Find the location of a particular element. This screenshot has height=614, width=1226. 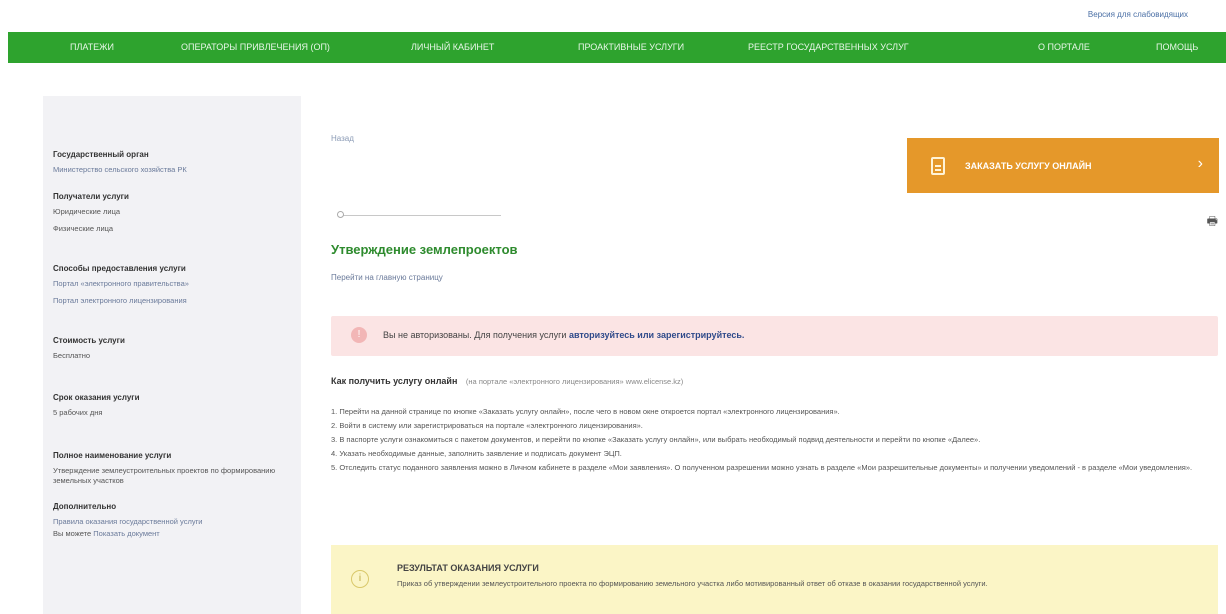

order-button-label: Заказать услугу онлайн is located at coordinates (1028, 165).